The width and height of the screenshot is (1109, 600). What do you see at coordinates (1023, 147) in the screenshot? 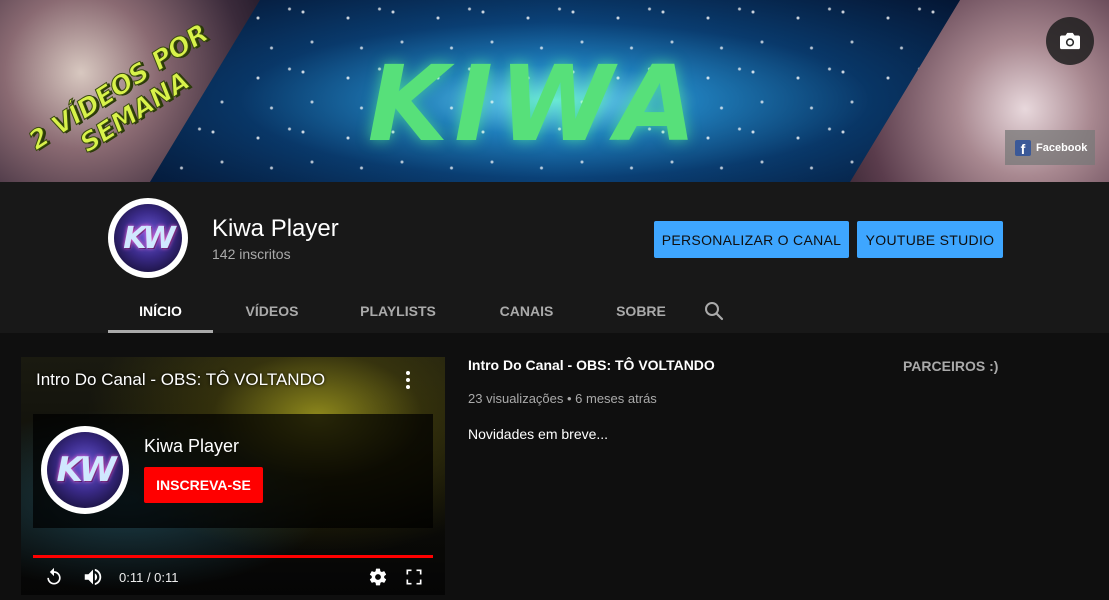
I see `facebook-icon: f` at bounding box center [1023, 147].